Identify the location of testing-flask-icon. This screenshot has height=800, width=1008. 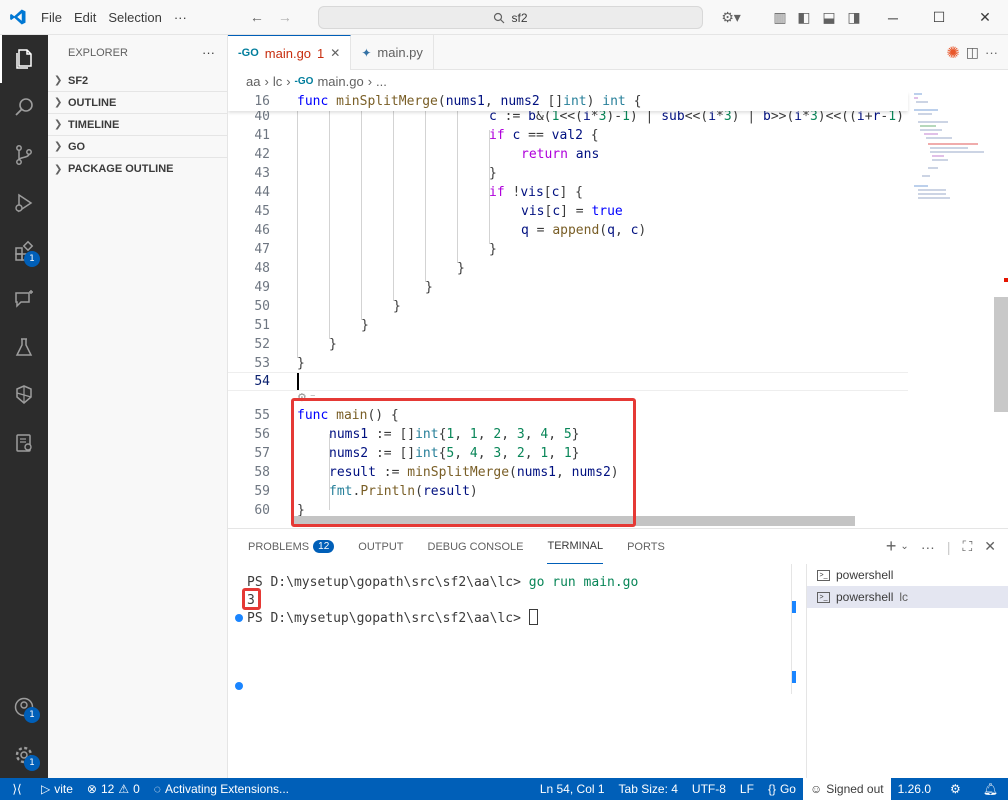
(24, 347).